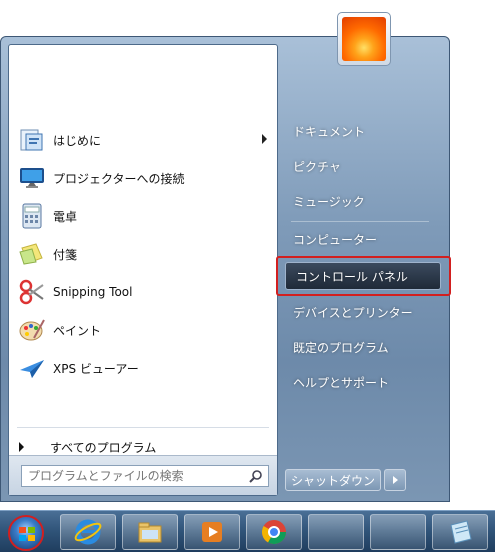 This screenshot has width=495, height=552. I want to click on program-label: 電卓, so click(65, 216).